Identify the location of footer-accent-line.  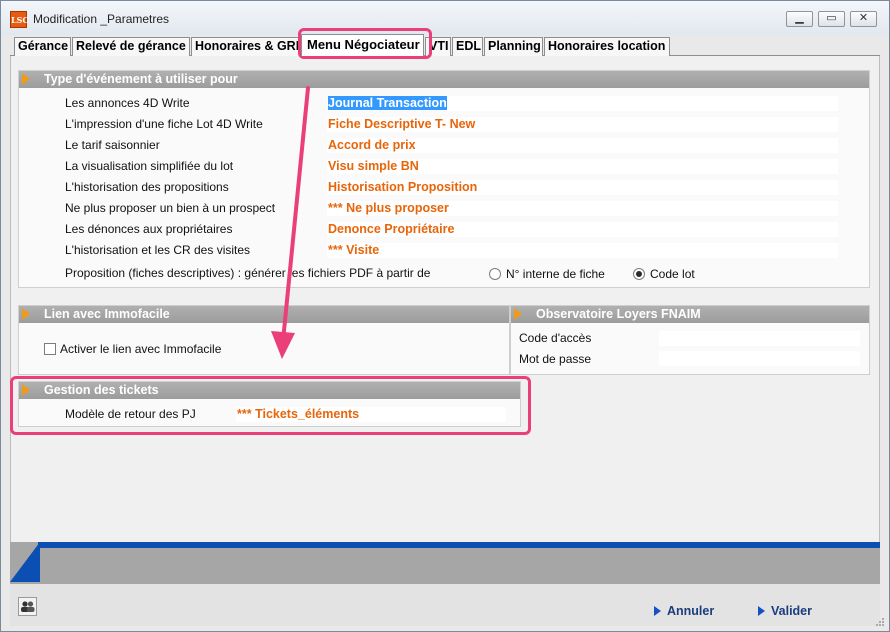
(459, 545).